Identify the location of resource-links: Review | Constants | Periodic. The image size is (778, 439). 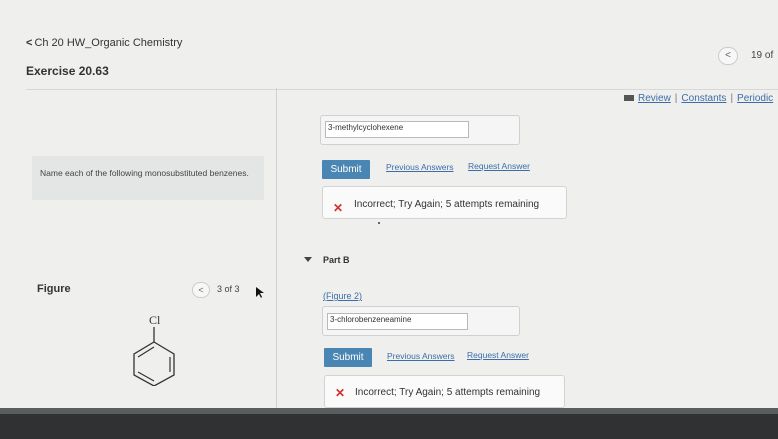
(698, 98).